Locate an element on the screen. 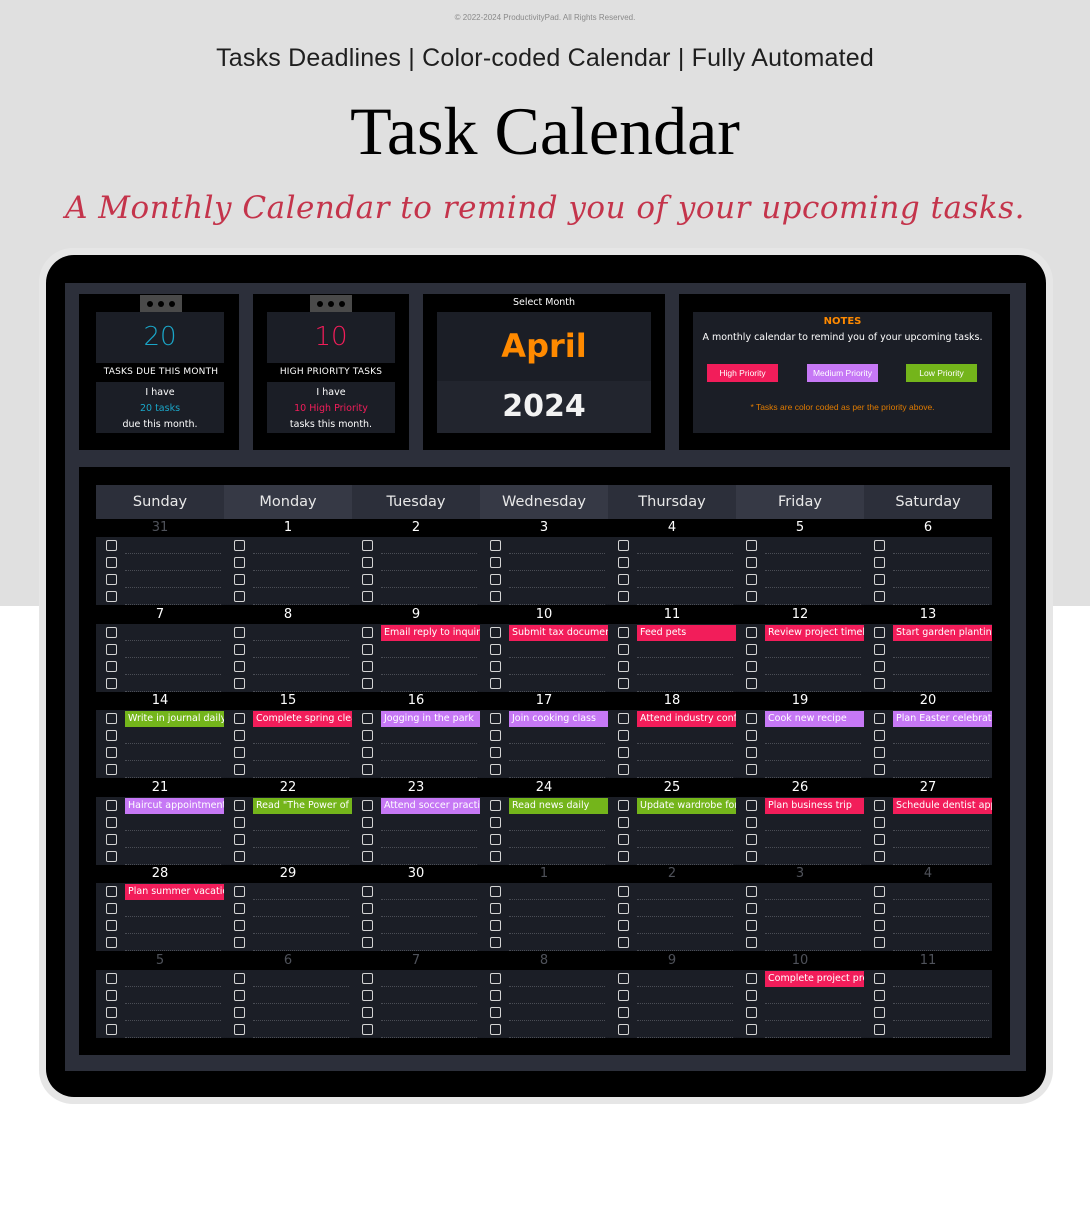  task-item-low: Read news daily is located at coordinates (558, 805).